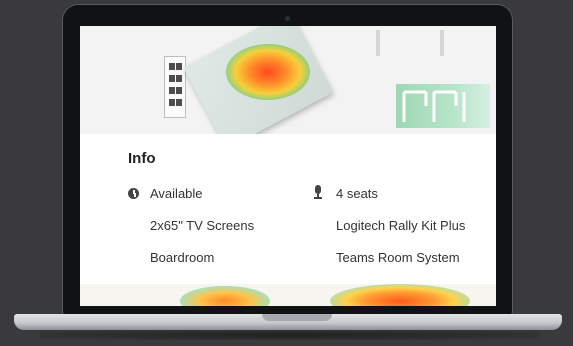 This screenshot has width=573, height=346. Describe the element at coordinates (287, 18) in the screenshot. I see `camera-dot` at that location.